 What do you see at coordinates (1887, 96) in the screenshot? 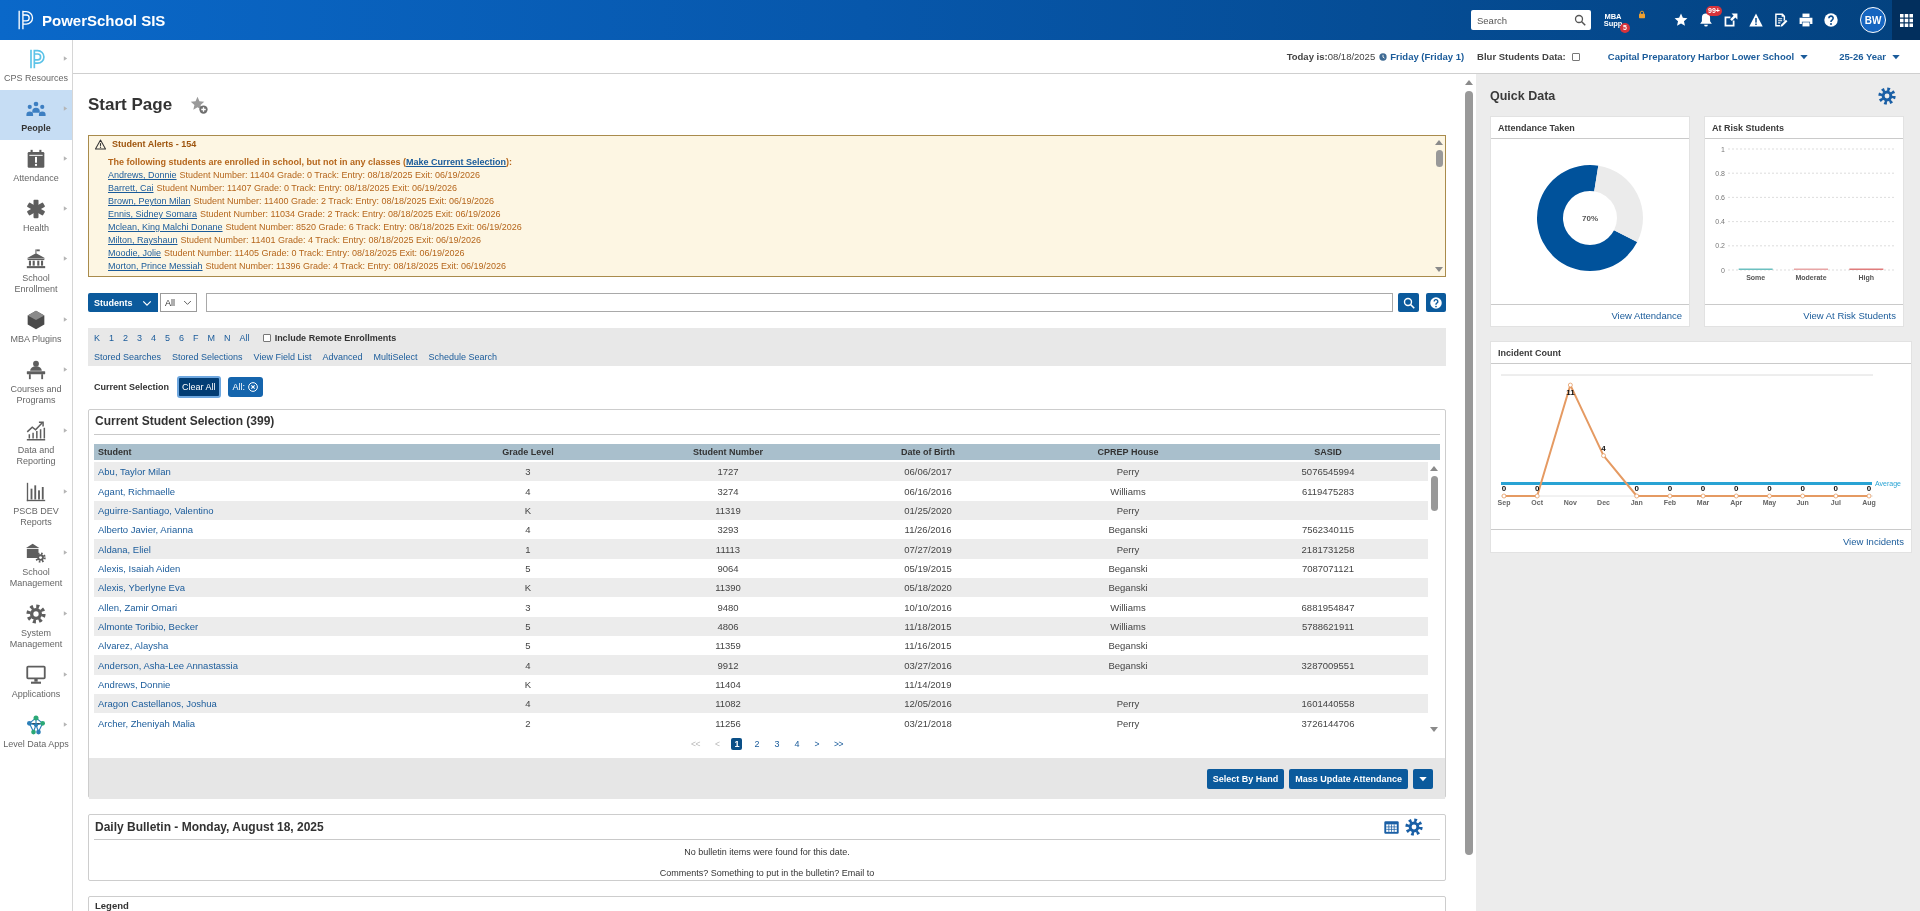
I see `settings-icon` at bounding box center [1887, 96].